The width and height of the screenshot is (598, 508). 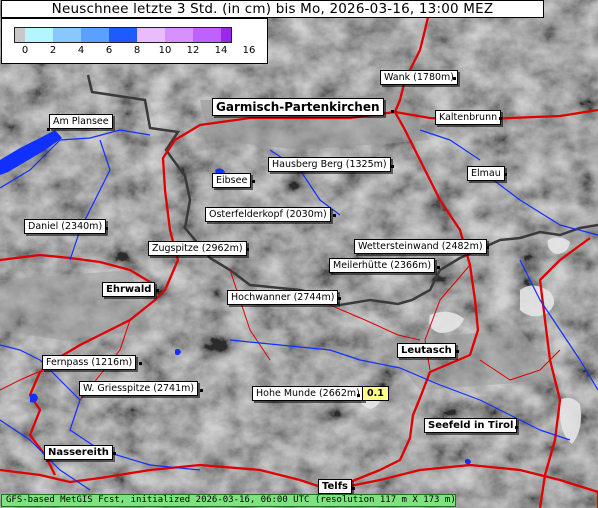 I want to click on place-label-meilerhuette: Meilerhütte (2366m), so click(x=382, y=265).